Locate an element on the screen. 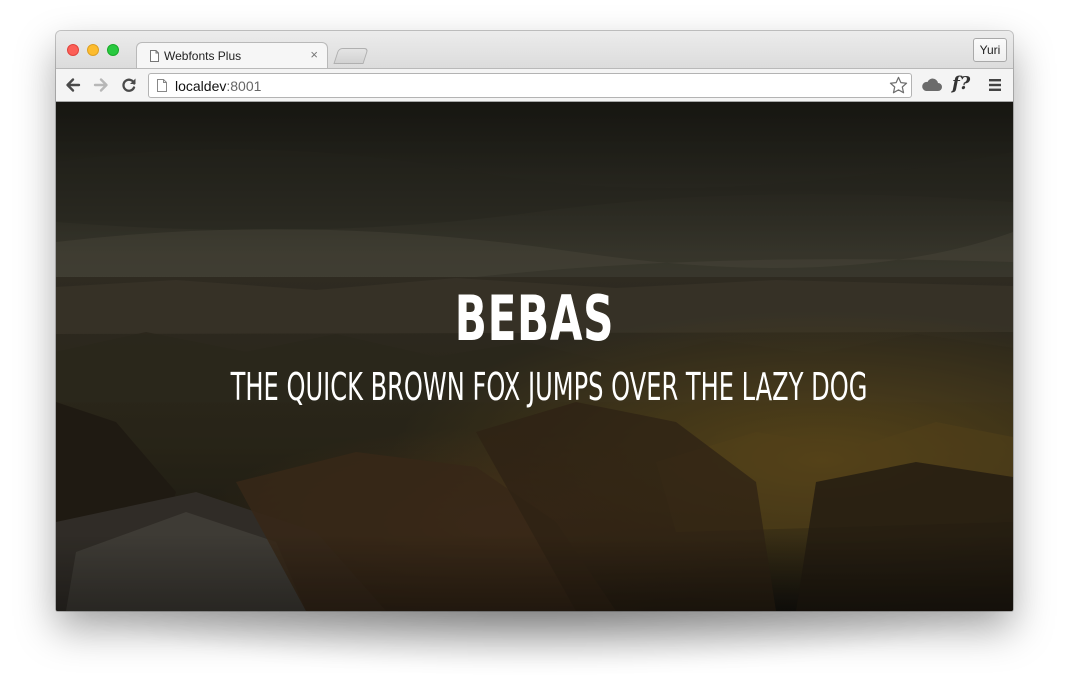 The width and height of the screenshot is (1069, 691). zoom-window-button is located at coordinates (113, 50).